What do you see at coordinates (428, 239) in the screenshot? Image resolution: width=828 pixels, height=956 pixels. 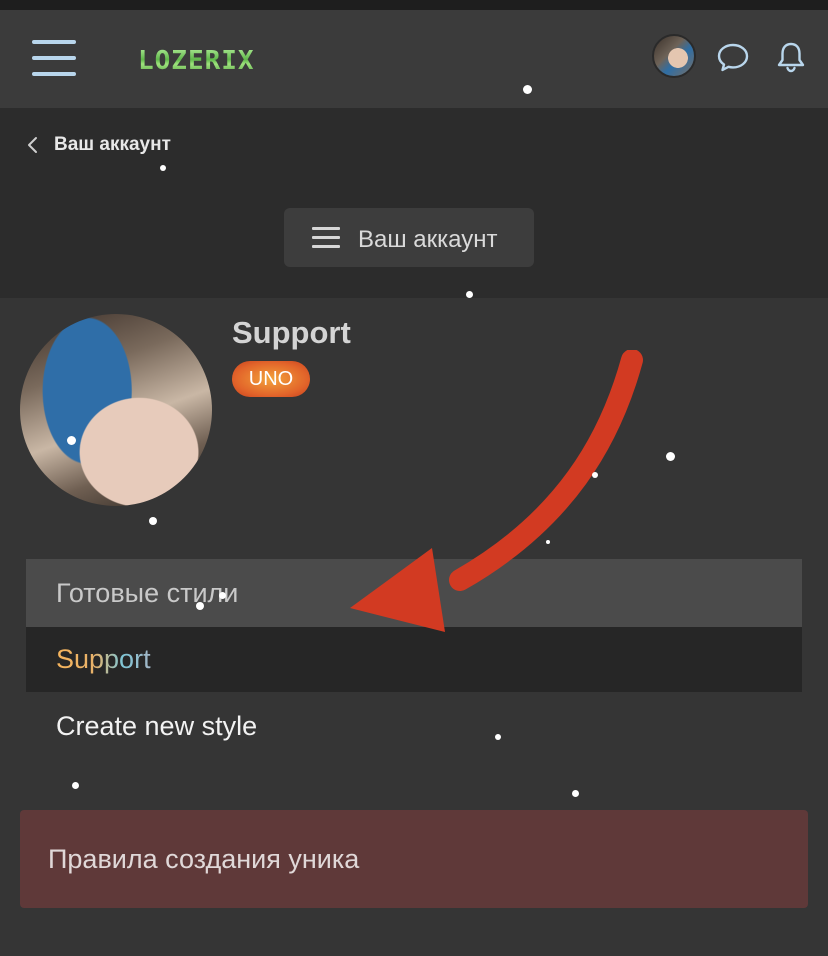 I see `page-title: Ваш аккаунт` at bounding box center [428, 239].